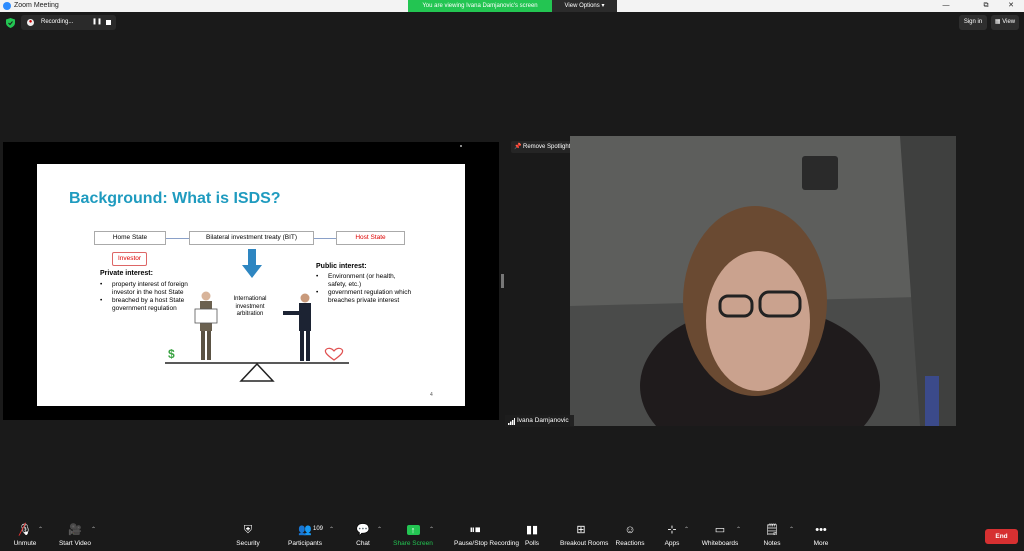 This screenshot has height=551, width=1024. What do you see at coordinates (772, 530) in the screenshot?
I see `notes-icon: 🗒` at bounding box center [772, 530].